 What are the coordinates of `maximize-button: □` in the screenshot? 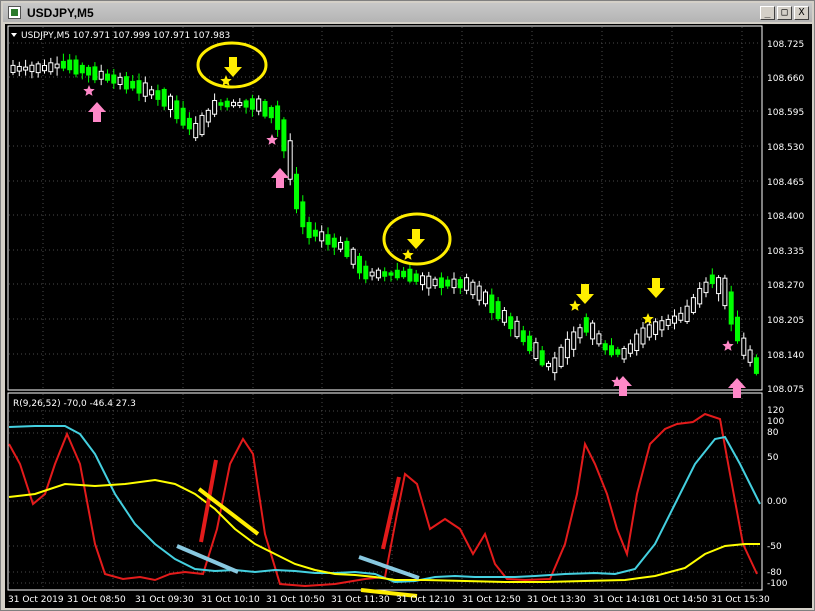 It's located at (784, 13).